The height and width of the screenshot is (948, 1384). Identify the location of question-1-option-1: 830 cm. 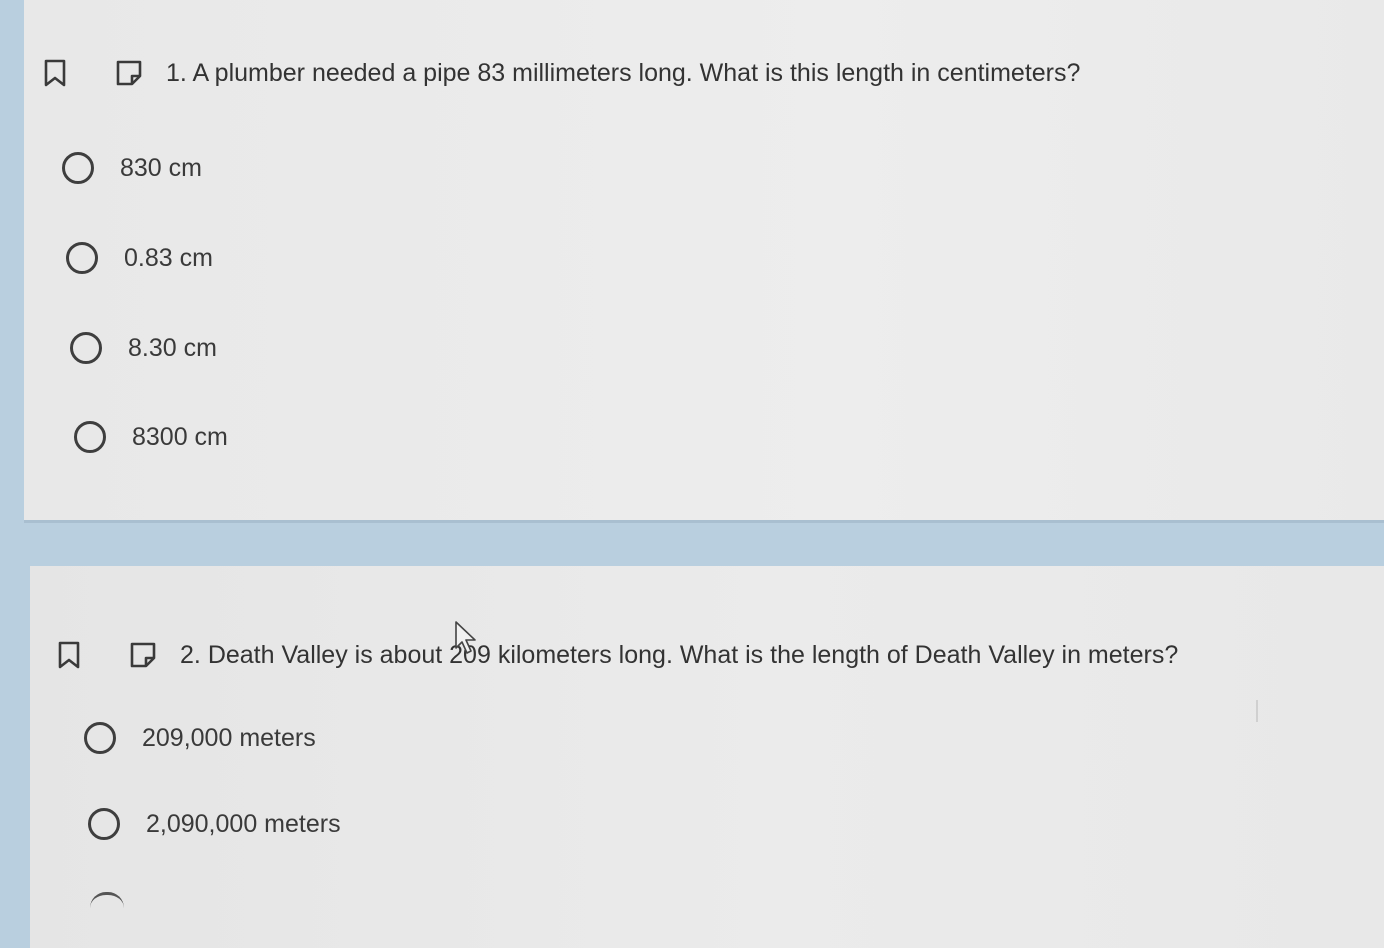
(132, 168).